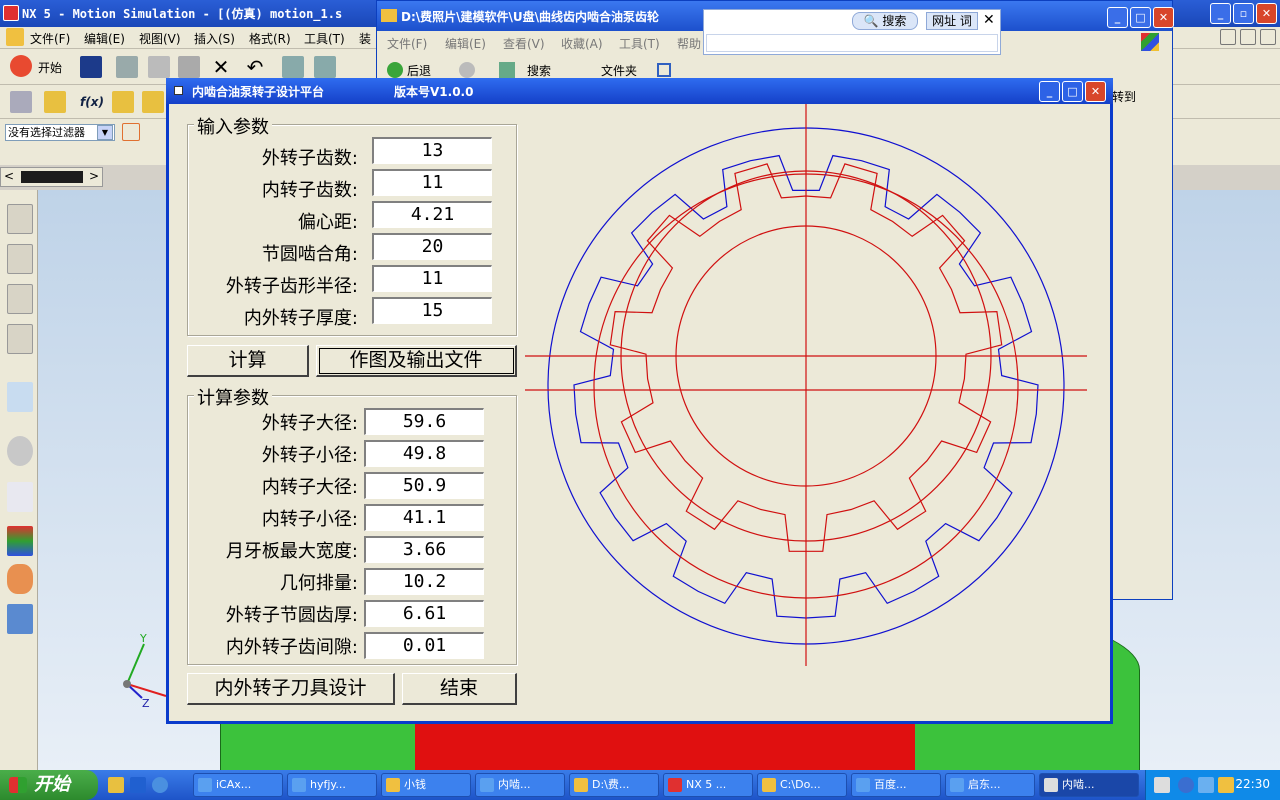 This screenshot has height=800, width=1280. I want to click on quicklaunch-ie-icon, so click(160, 785).